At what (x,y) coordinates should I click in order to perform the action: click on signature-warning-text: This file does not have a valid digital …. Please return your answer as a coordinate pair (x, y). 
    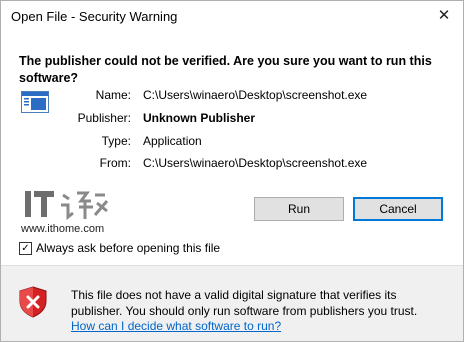
    Looking at the image, I should click on (244, 303).